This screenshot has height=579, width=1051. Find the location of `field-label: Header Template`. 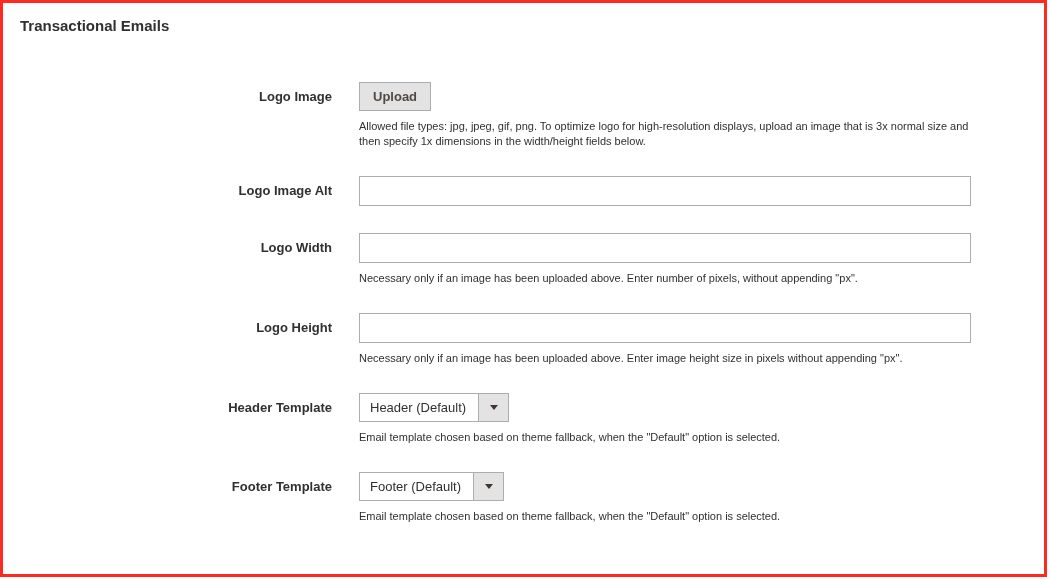

field-label: Header Template is located at coordinates (279, 408).